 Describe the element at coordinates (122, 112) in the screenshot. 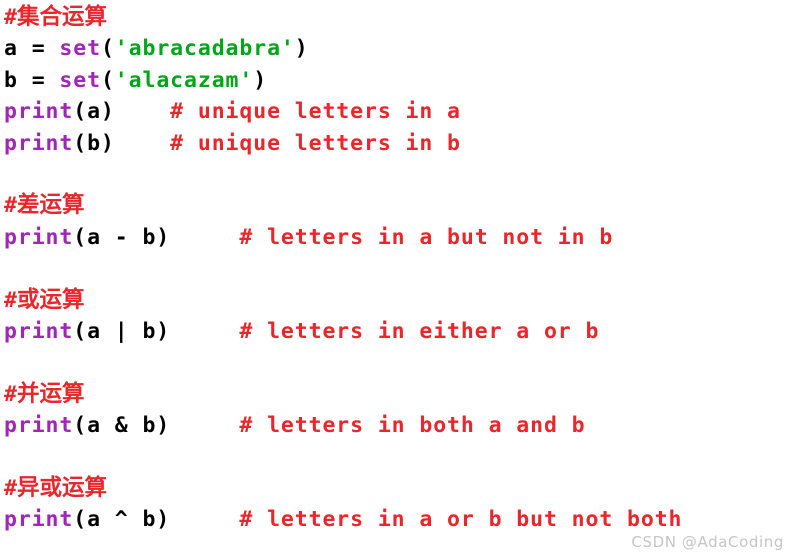

I see `token-plain: (a)` at that location.